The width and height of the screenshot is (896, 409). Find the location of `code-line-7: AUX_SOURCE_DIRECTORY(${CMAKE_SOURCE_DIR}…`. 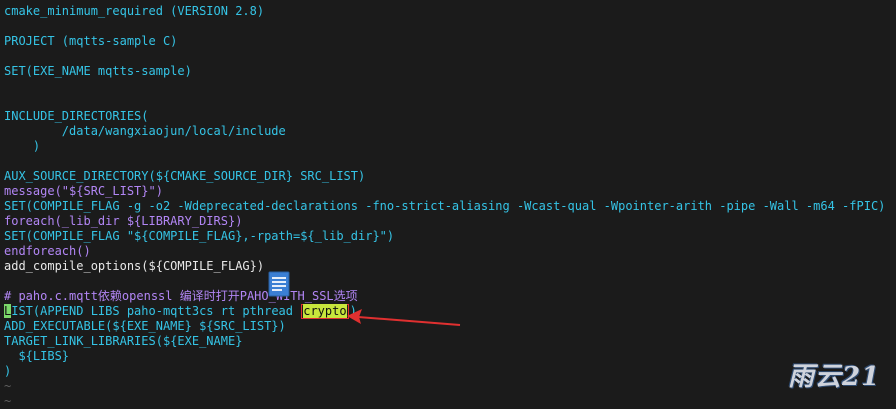

code-line-7: AUX_SOURCE_DIRECTORY(${CMAKE_SOURCE_DIR}… is located at coordinates (185, 176).